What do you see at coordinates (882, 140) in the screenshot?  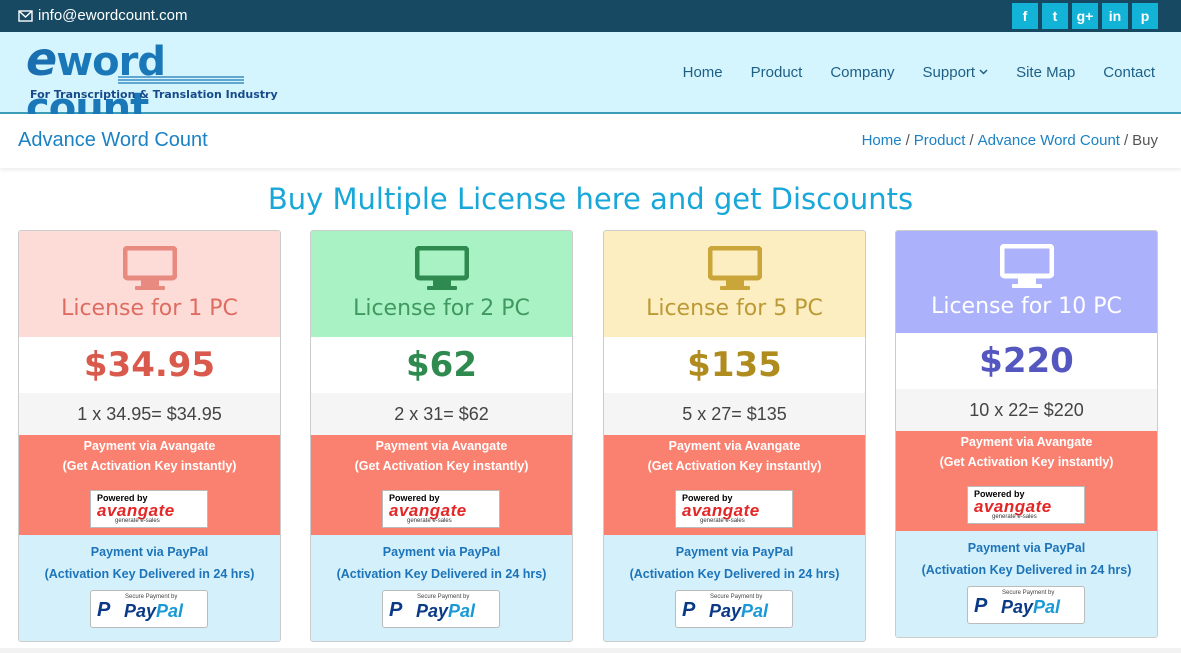 I see `breadcrumb-home: Home` at bounding box center [882, 140].